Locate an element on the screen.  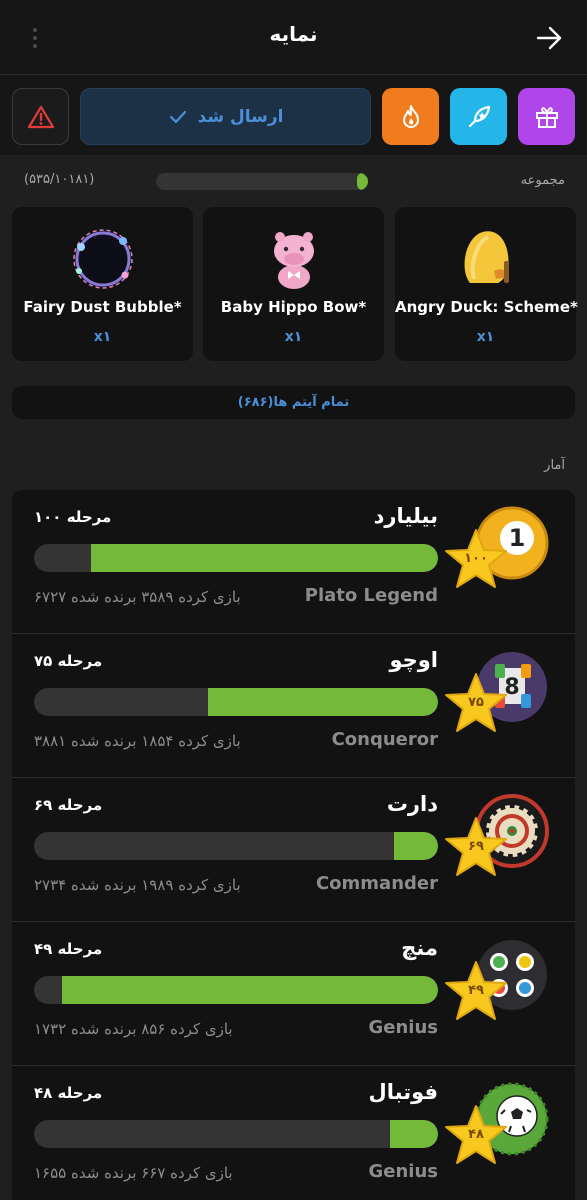
game-rank: Commander is located at coordinates (376, 883).